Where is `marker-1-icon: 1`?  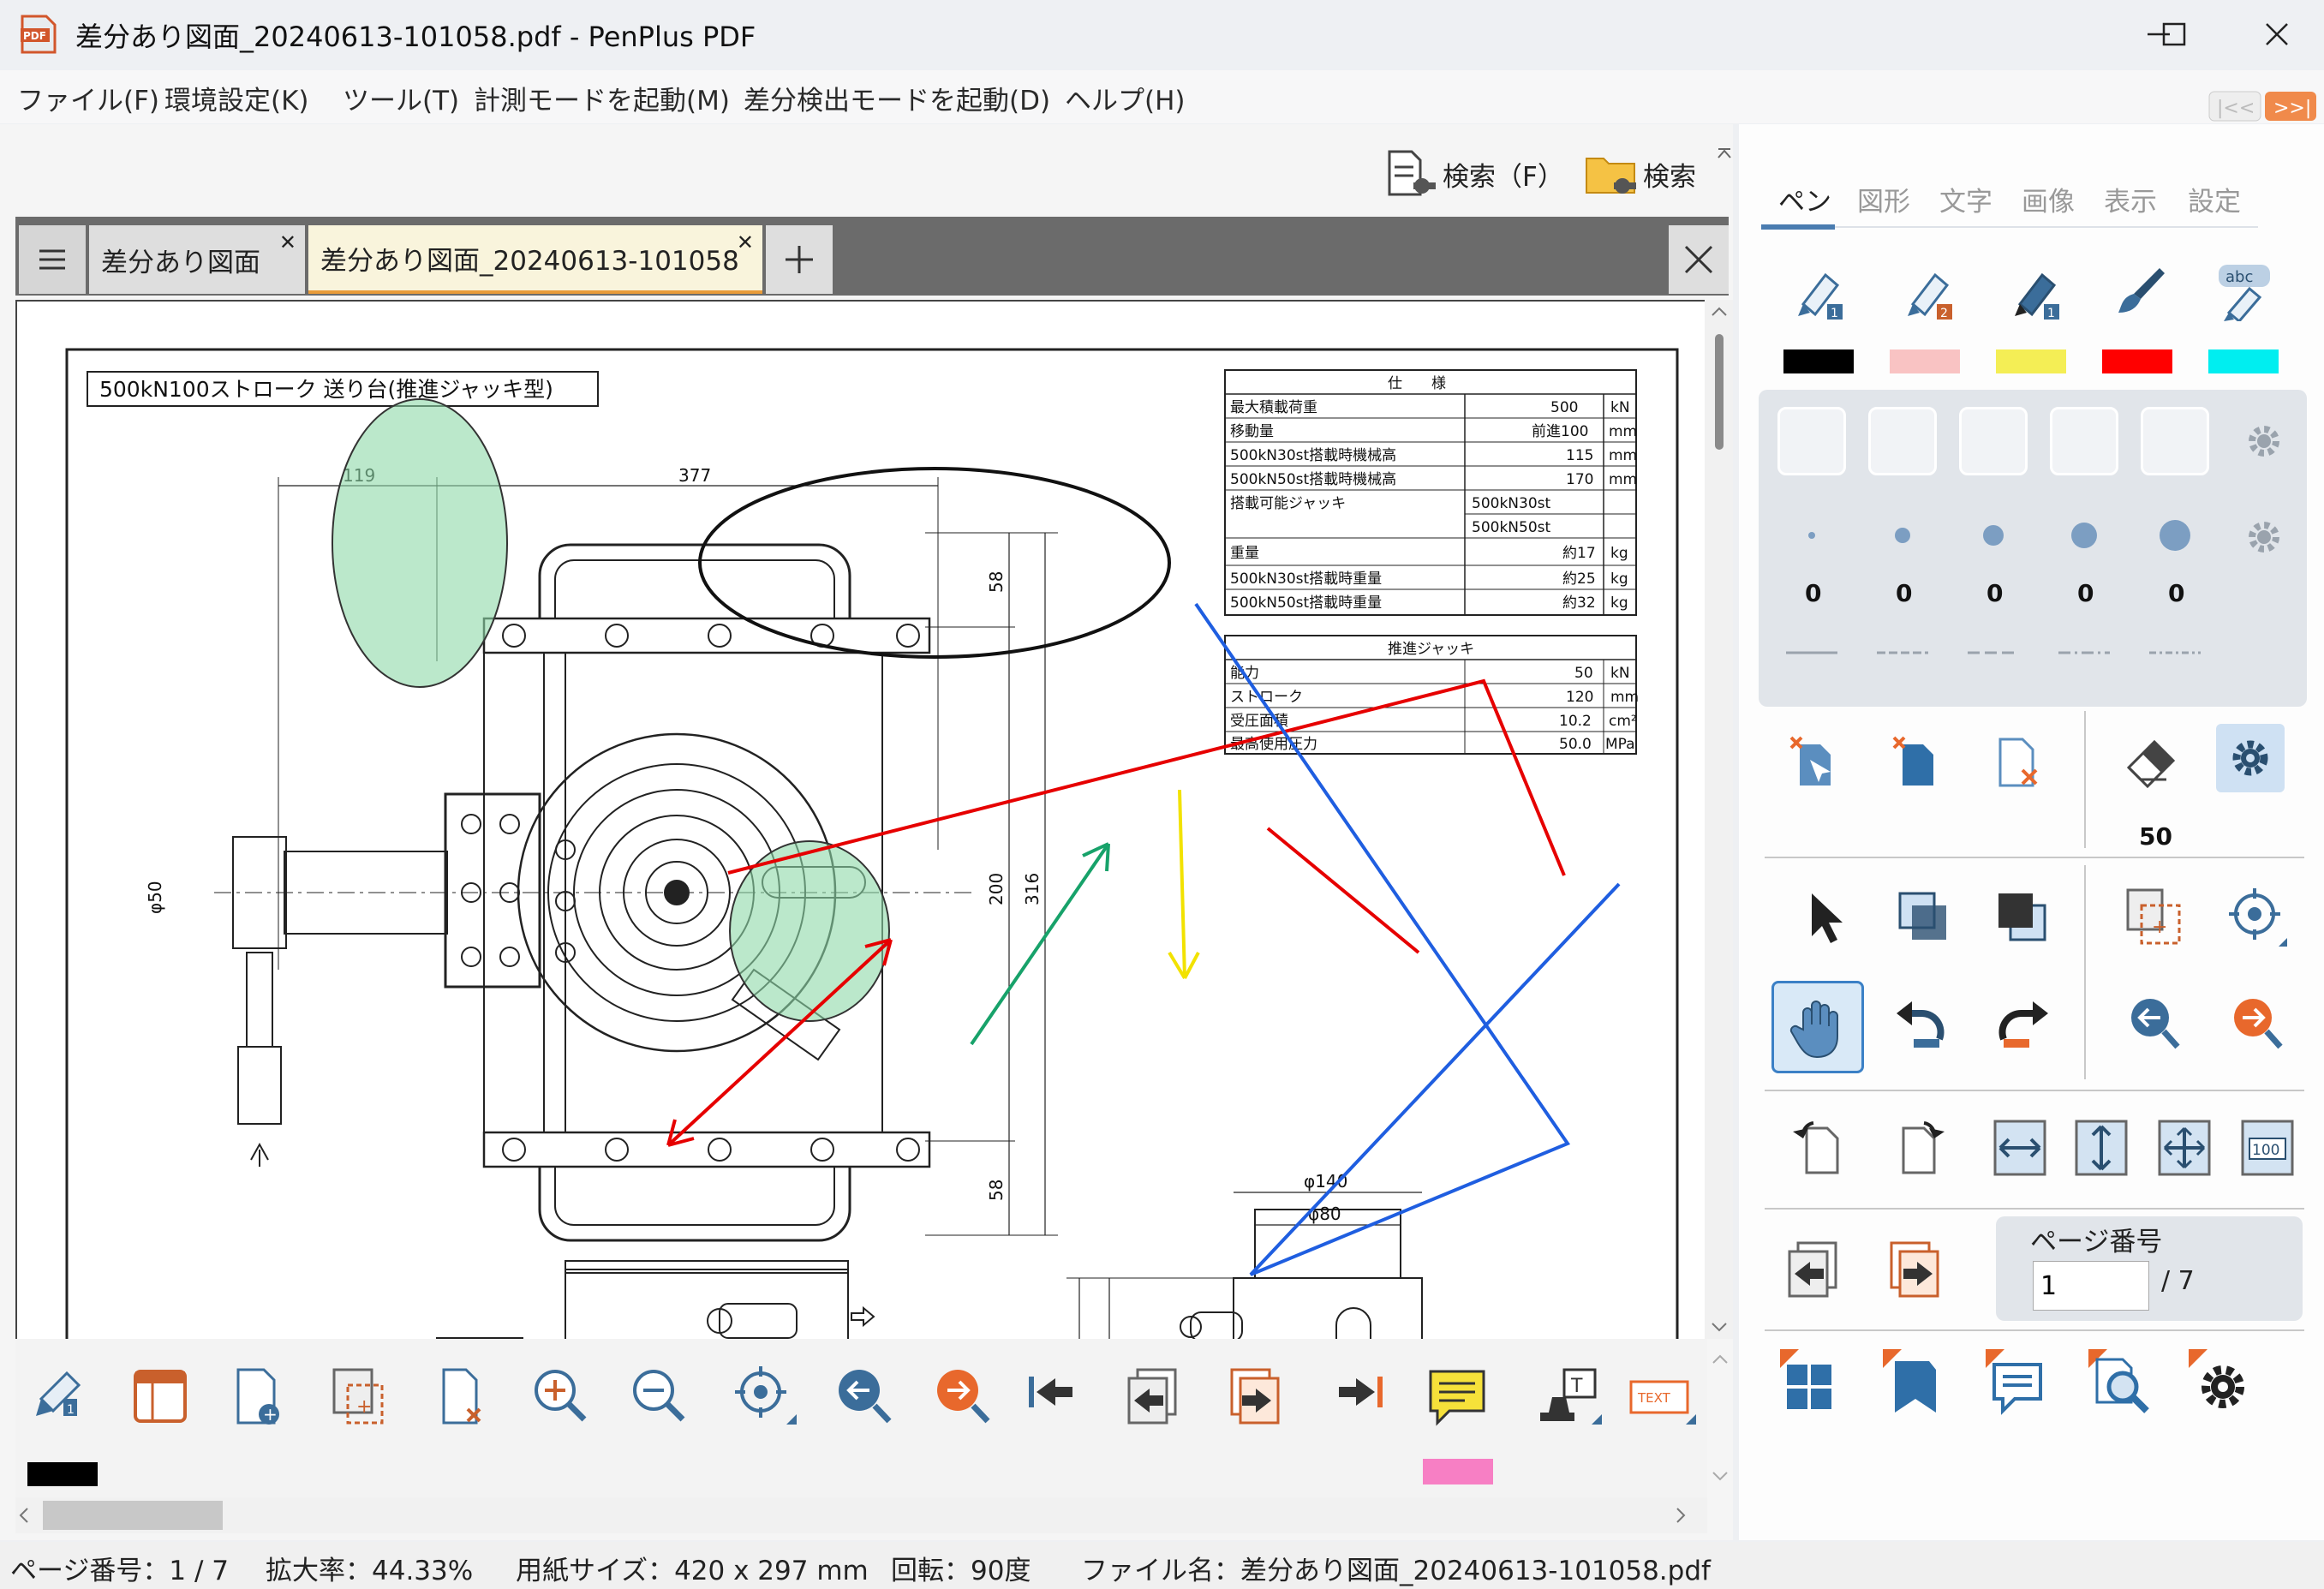
marker-1-icon: 1 is located at coordinates (1817, 291).